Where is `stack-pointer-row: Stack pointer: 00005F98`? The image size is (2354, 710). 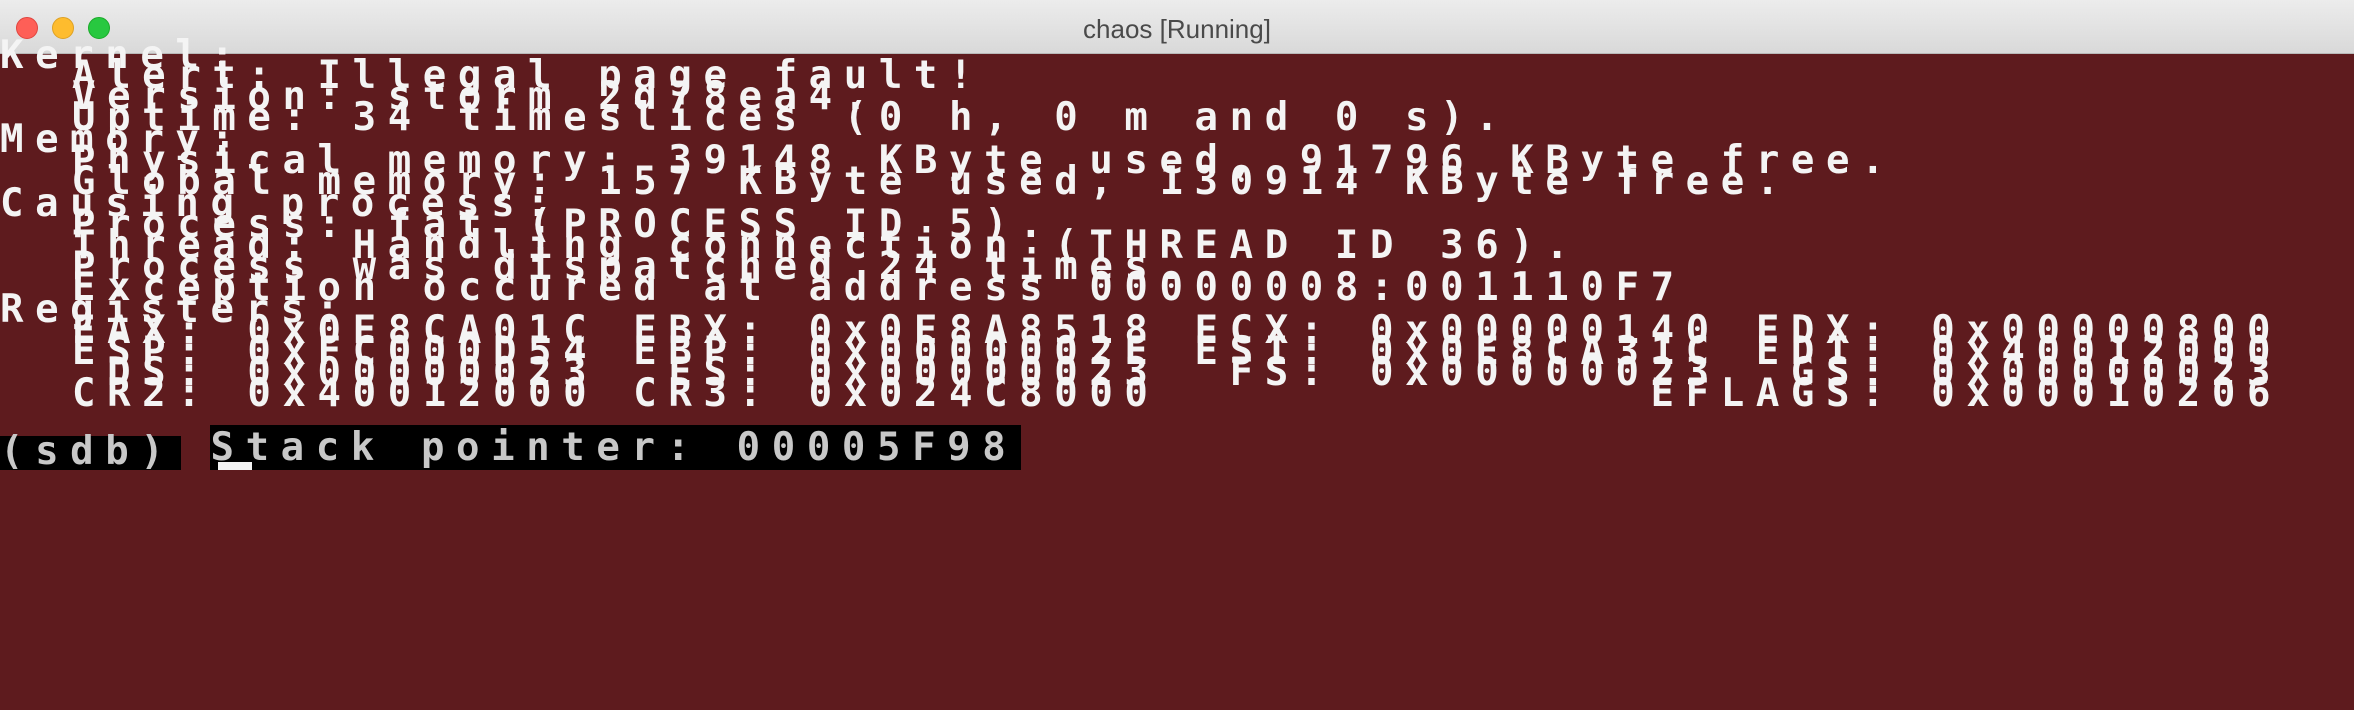
stack-pointer-row: Stack pointer: 00005F98 is located at coordinates (511, 435).